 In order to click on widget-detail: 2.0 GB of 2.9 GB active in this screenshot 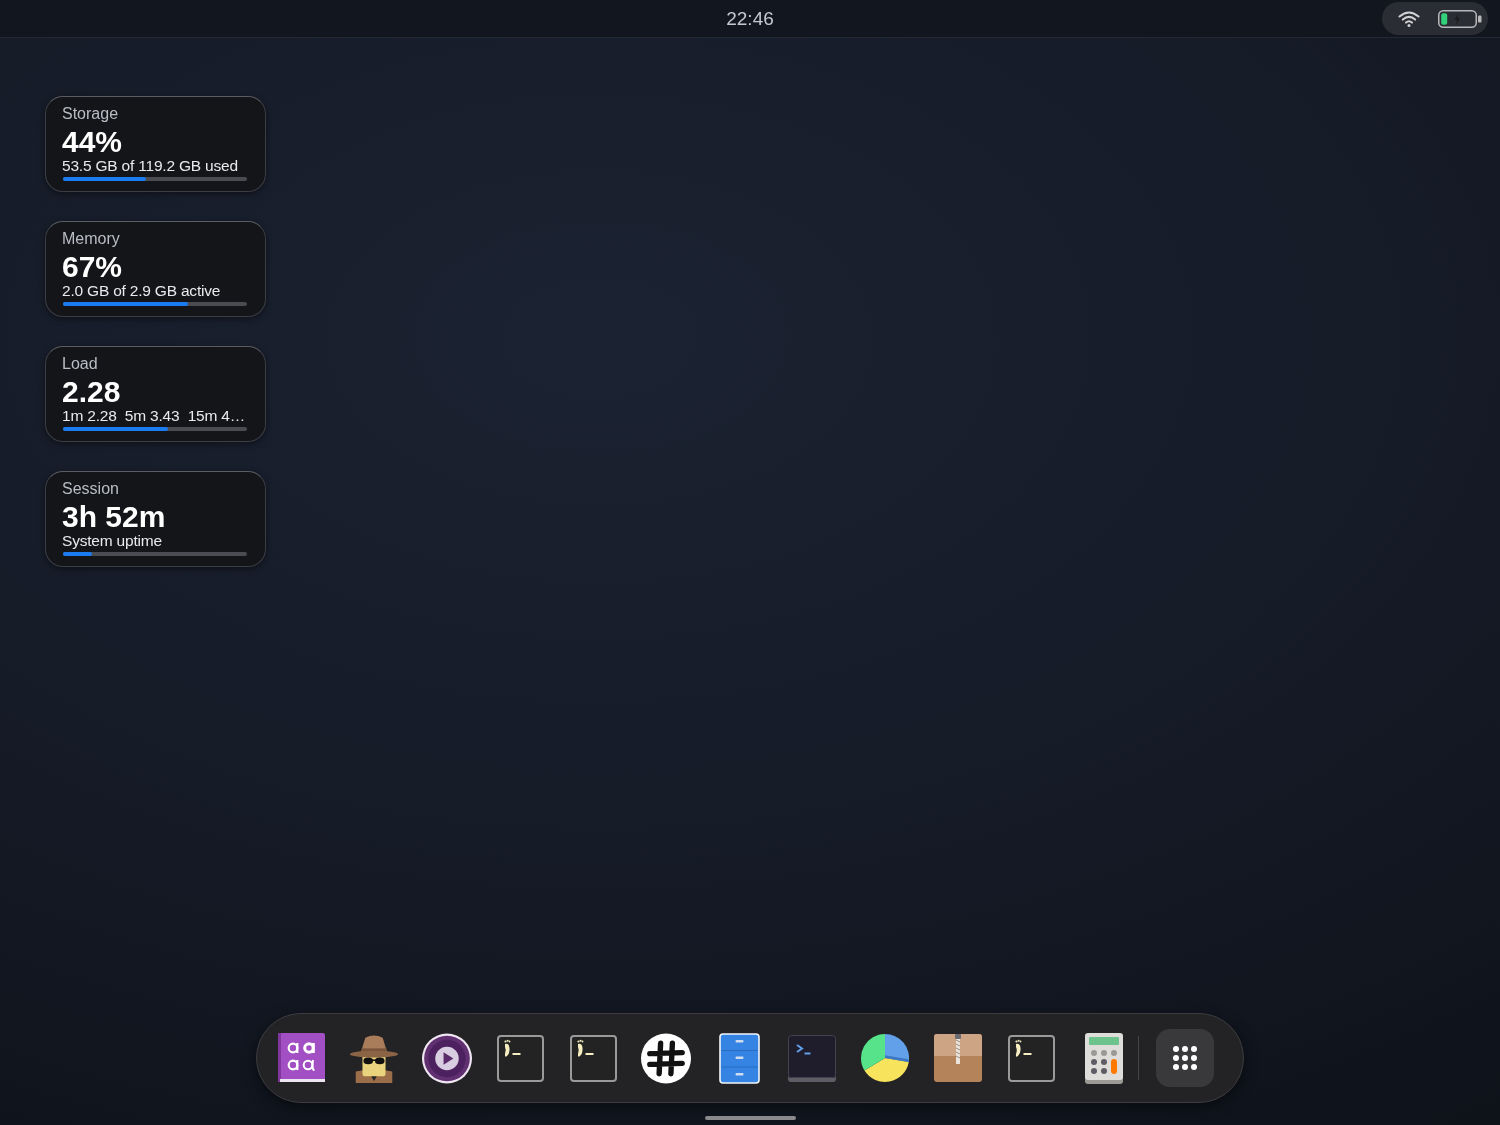, I will do `click(142, 291)`.